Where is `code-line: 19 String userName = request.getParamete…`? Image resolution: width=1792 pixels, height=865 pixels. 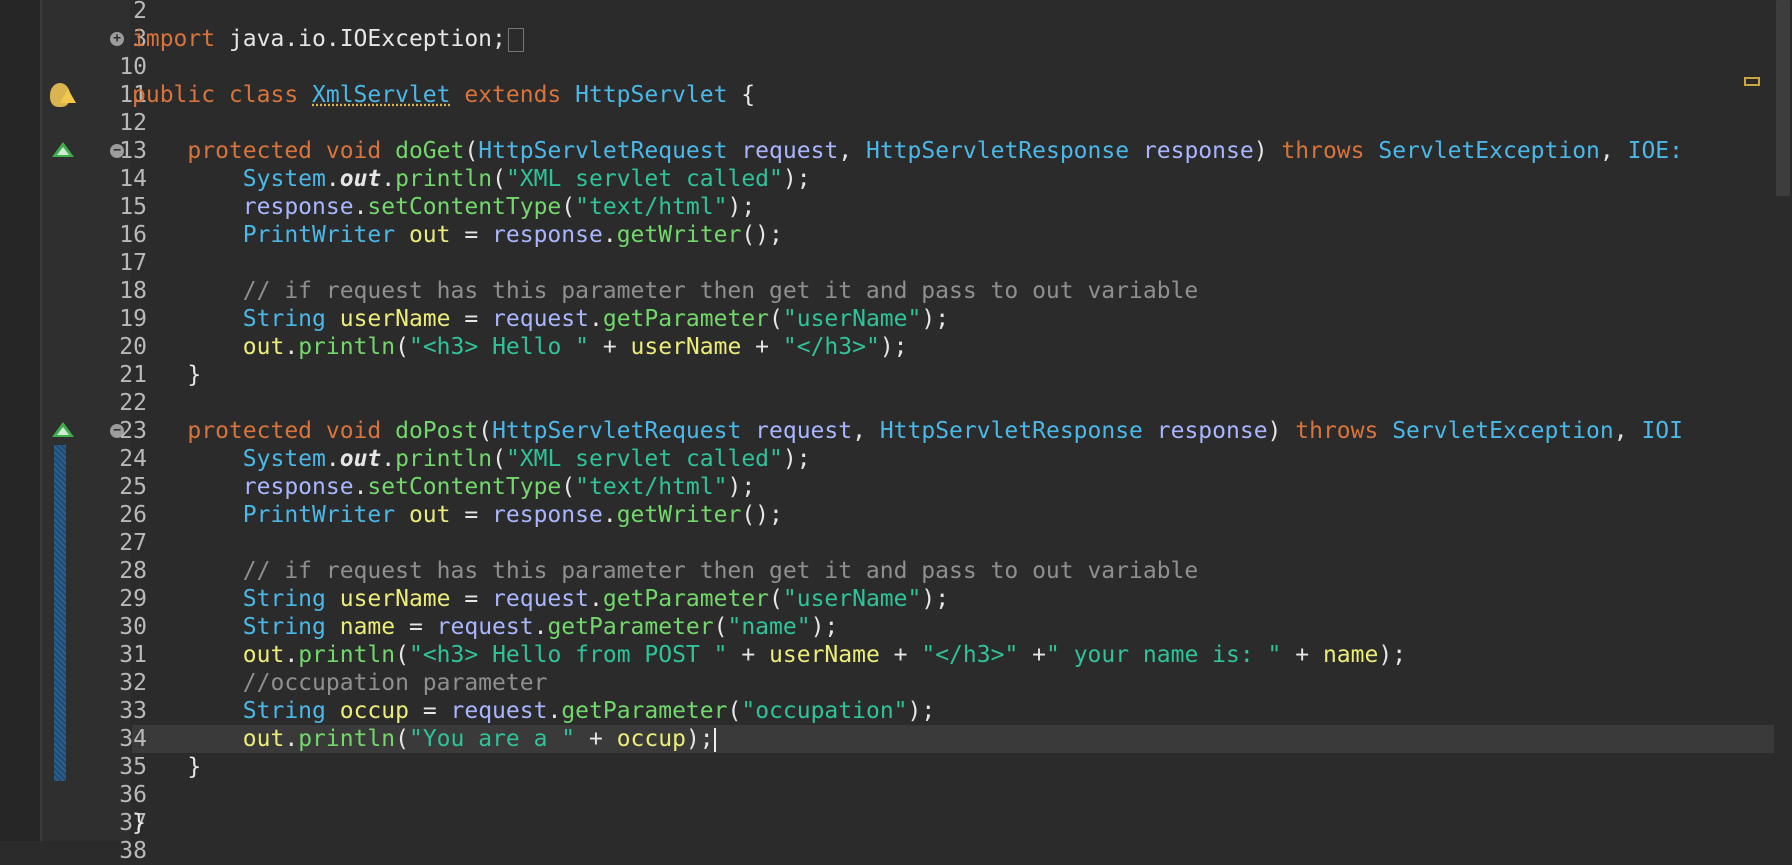
code-line: 19 String userName = request.getParamete… is located at coordinates (892, 319).